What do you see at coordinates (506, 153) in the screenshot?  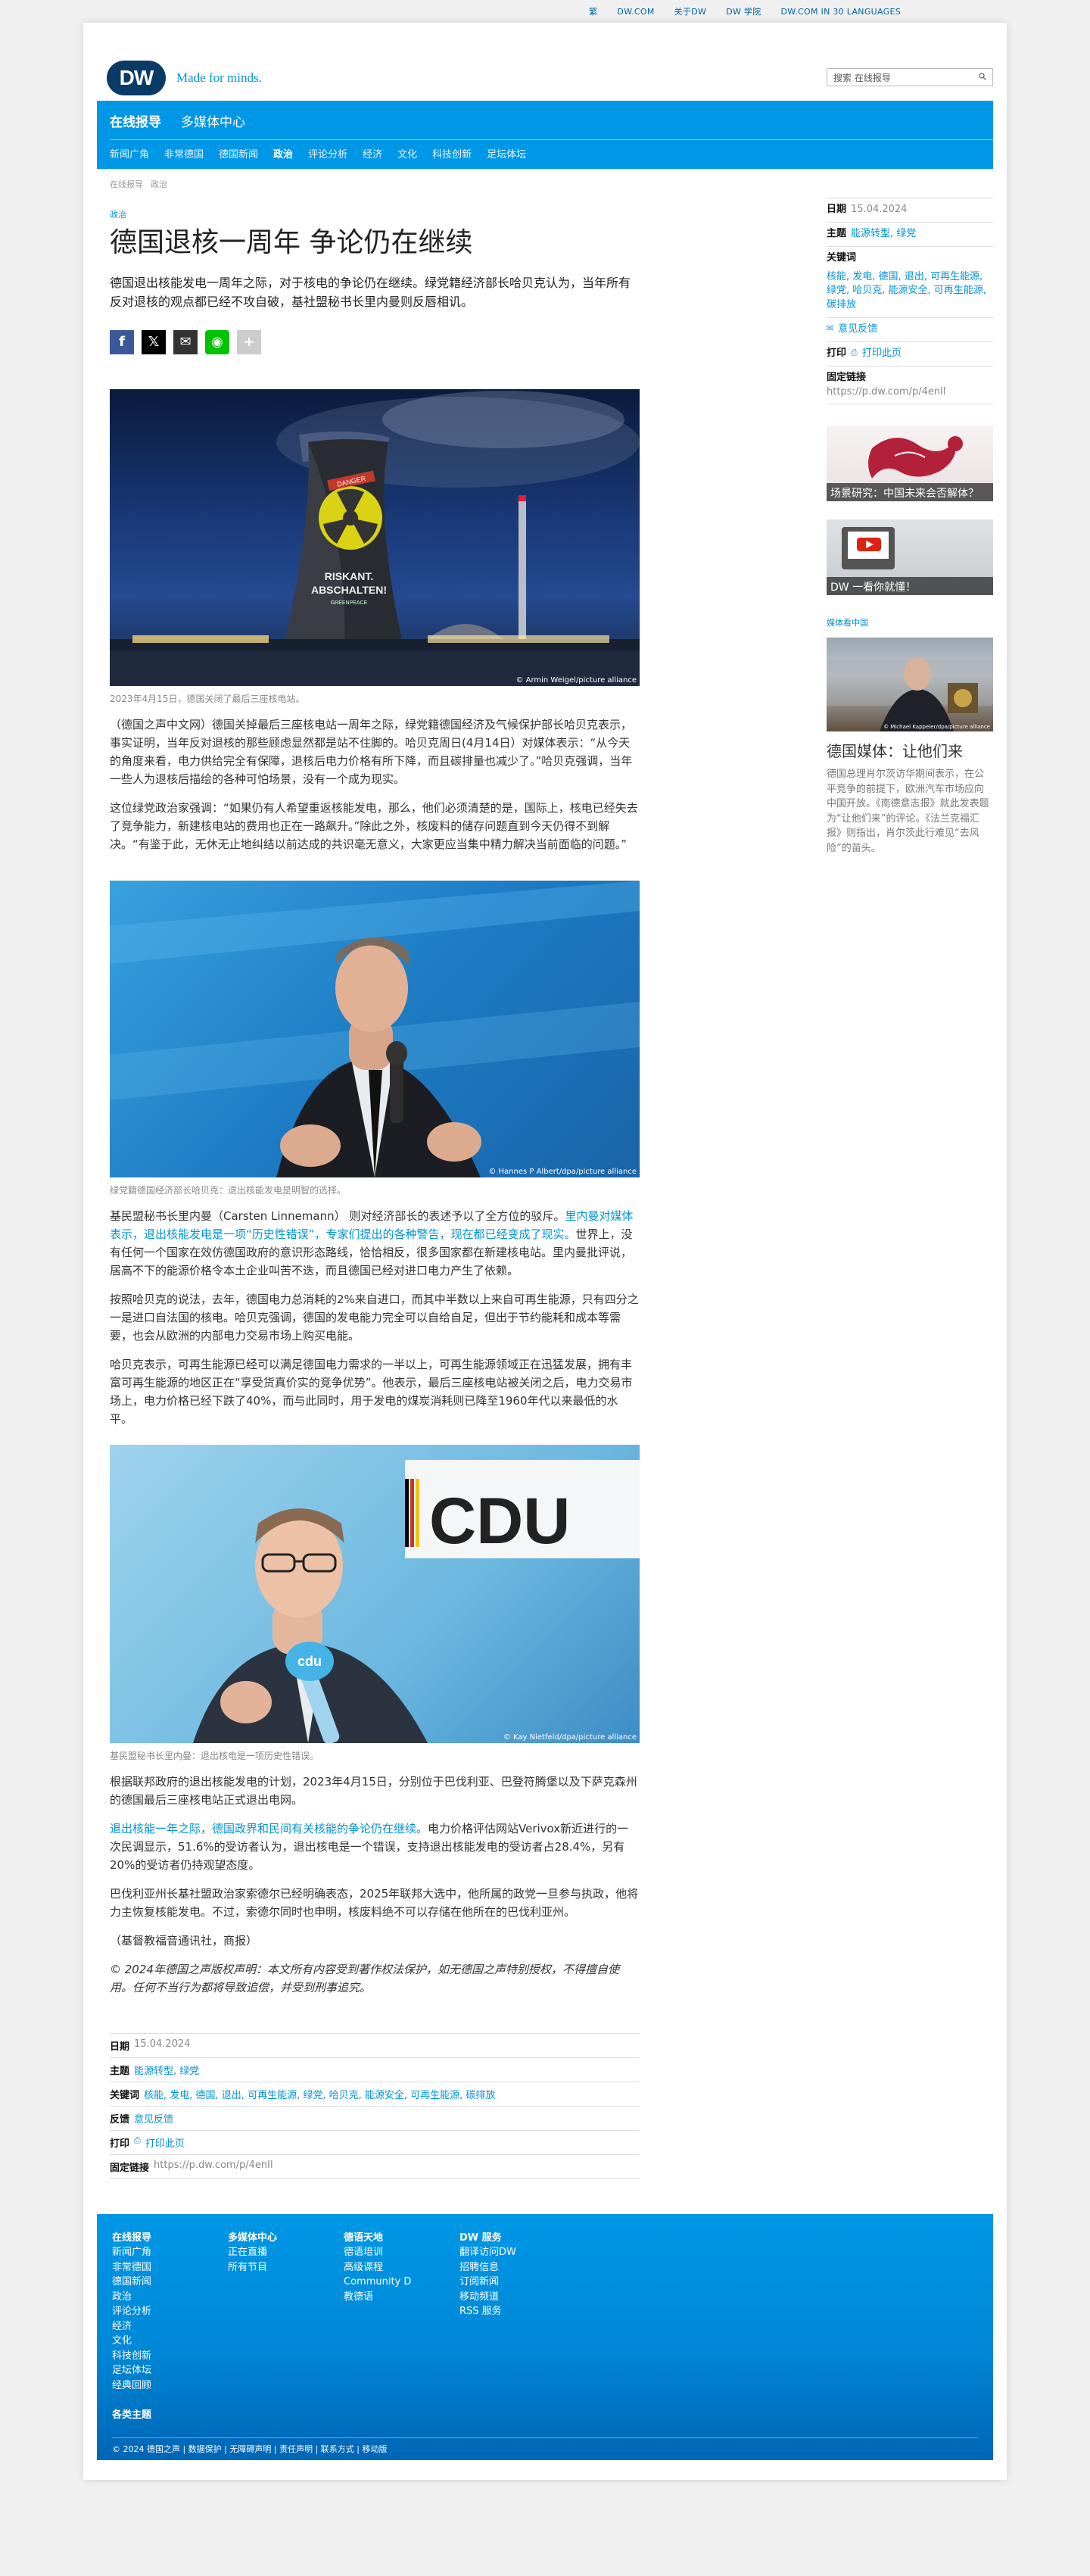 I see `nav-sub-sports: 足坛体坛` at bounding box center [506, 153].